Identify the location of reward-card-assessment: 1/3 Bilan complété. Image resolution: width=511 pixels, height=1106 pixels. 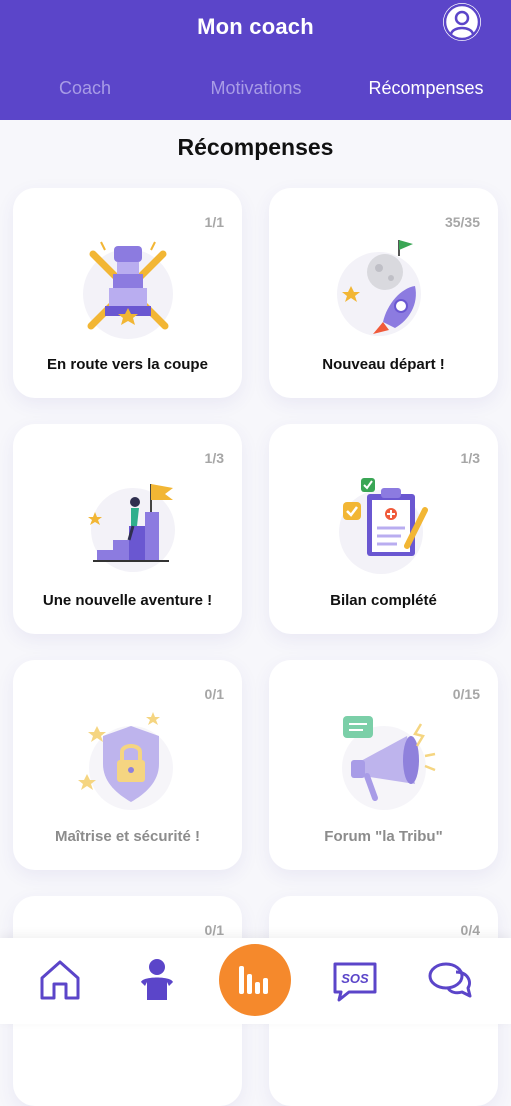
(383, 529).